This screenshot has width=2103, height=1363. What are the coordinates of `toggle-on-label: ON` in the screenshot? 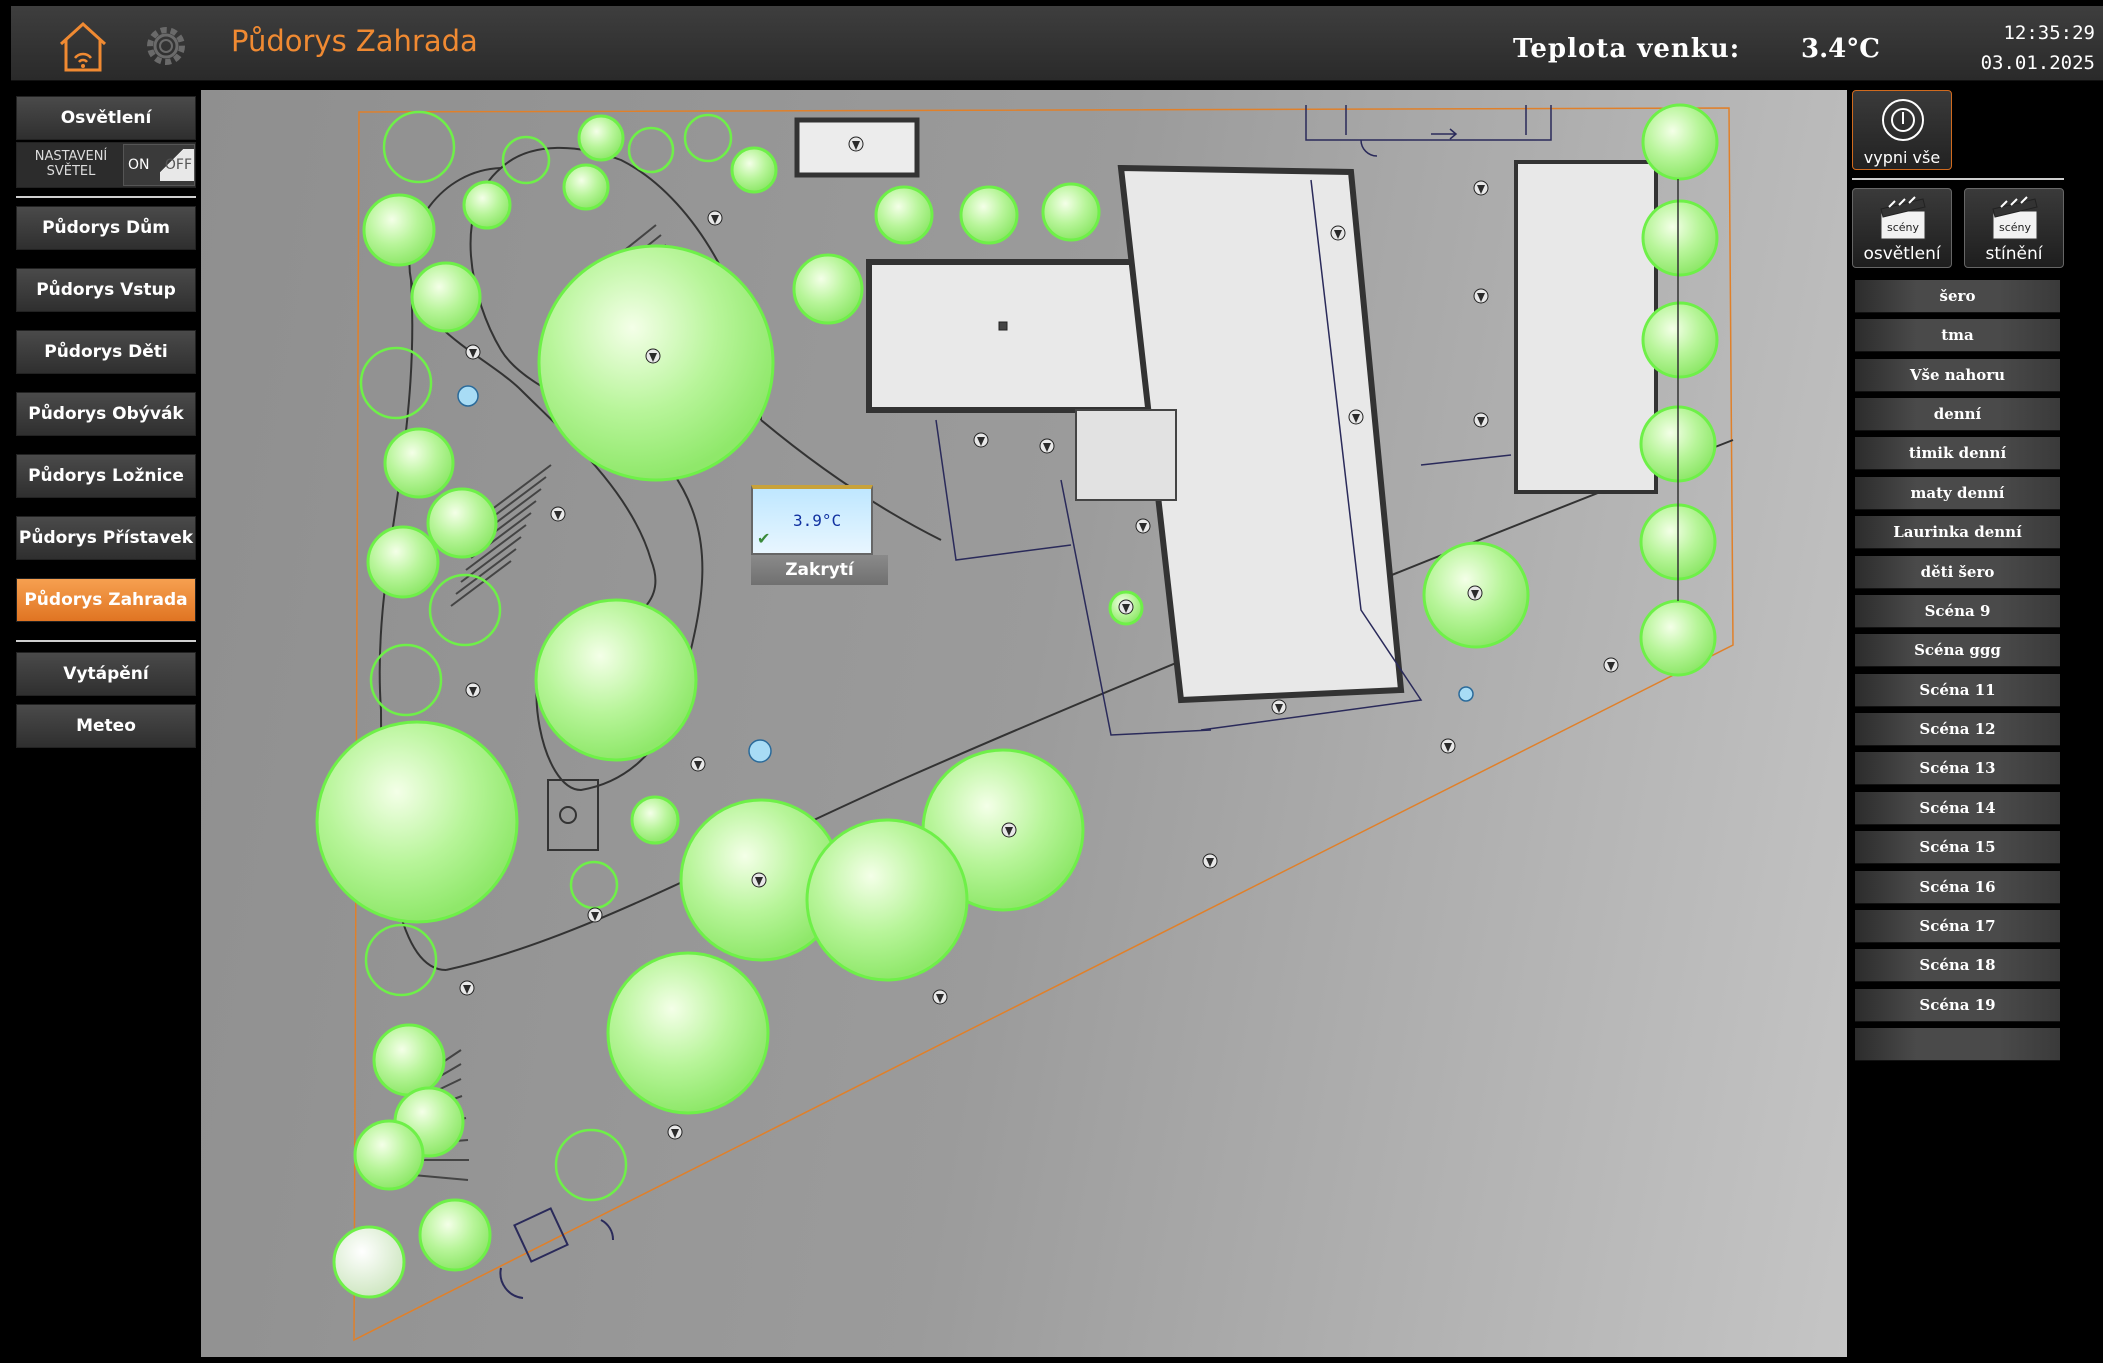 It's located at (139, 165).